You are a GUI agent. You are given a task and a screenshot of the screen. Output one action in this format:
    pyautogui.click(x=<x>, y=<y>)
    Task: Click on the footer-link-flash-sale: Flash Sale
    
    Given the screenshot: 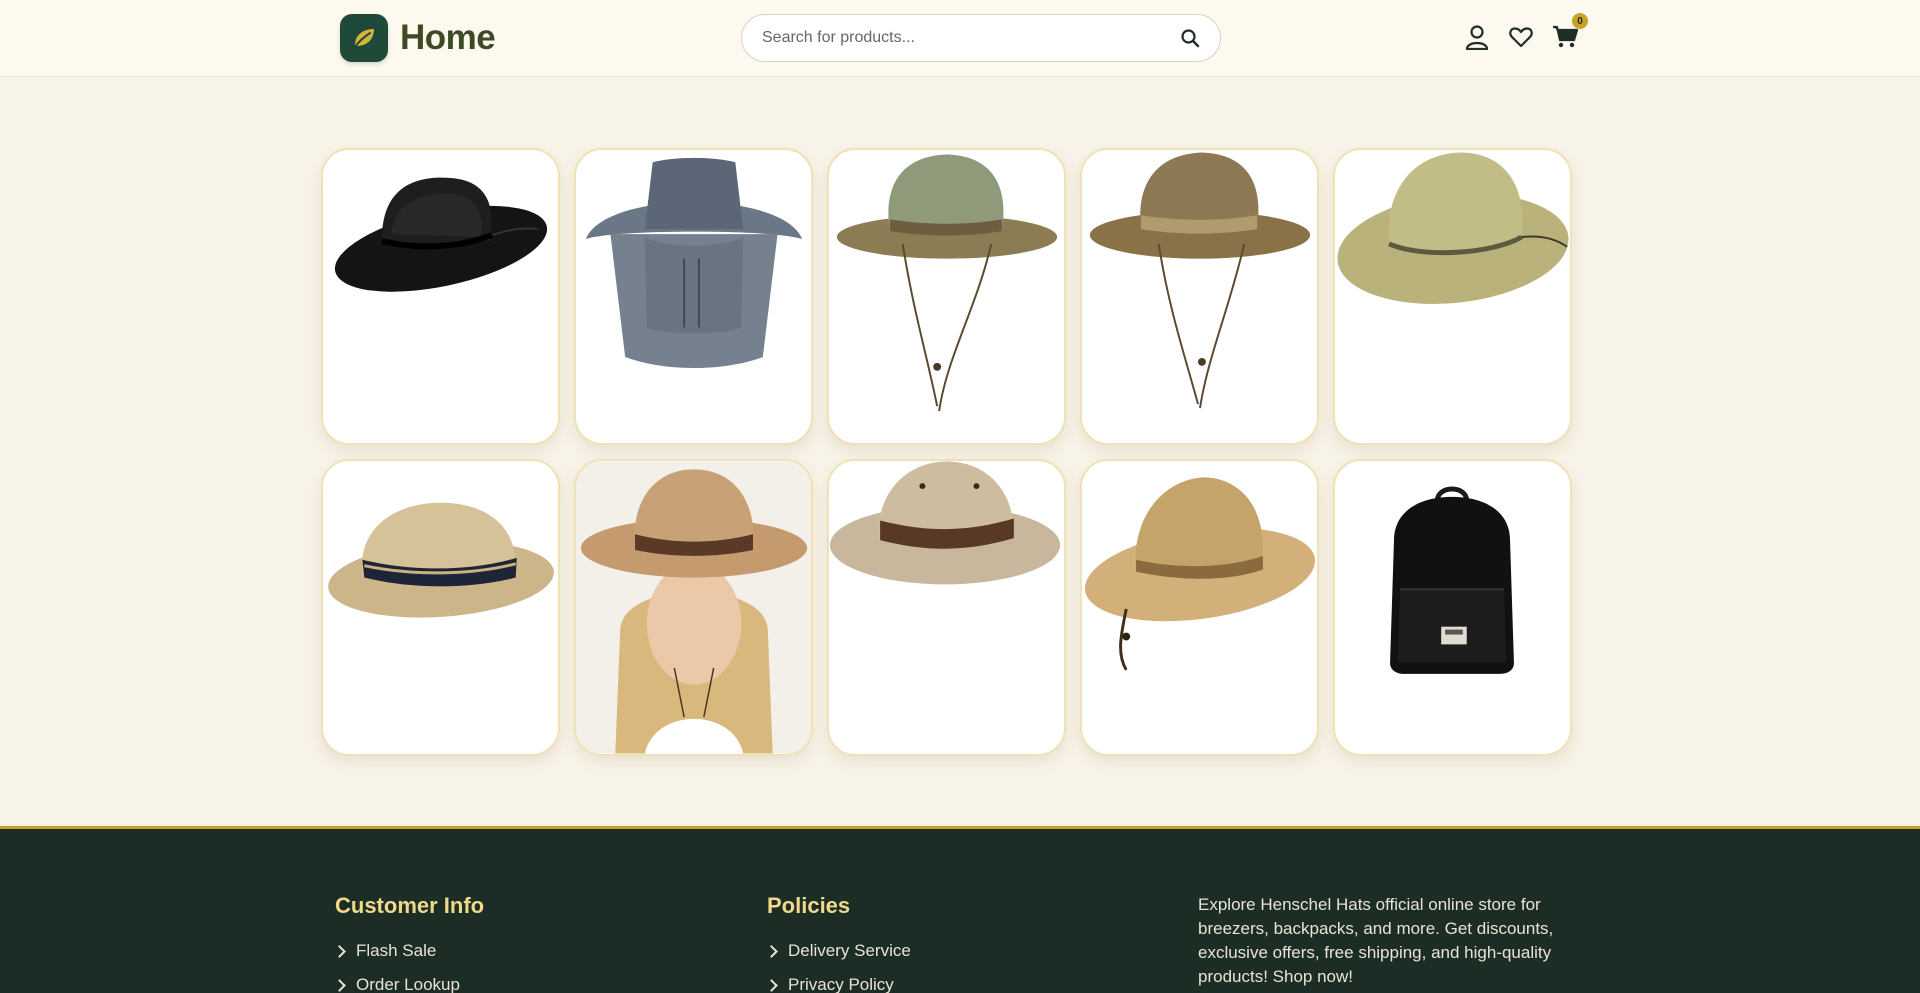 What is the action you would take?
    pyautogui.click(x=408, y=951)
    